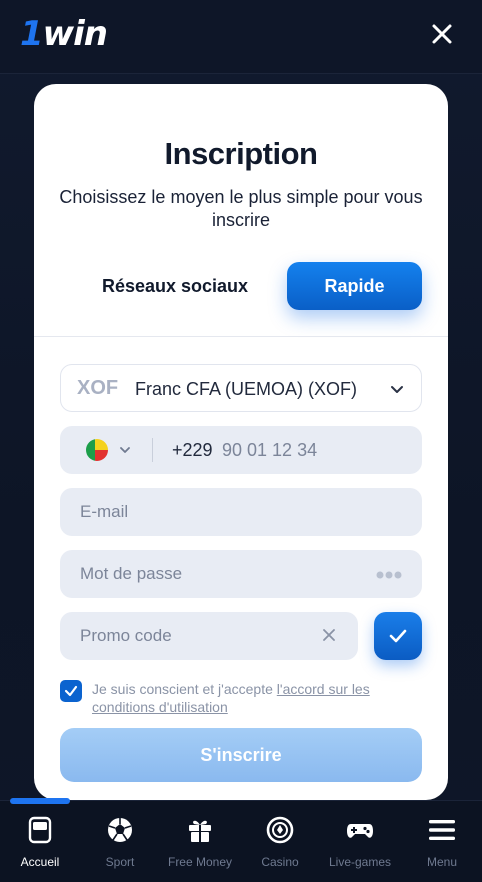 The height and width of the screenshot is (882, 482). Describe the element at coordinates (120, 862) in the screenshot. I see `nav-label: Sport` at that location.